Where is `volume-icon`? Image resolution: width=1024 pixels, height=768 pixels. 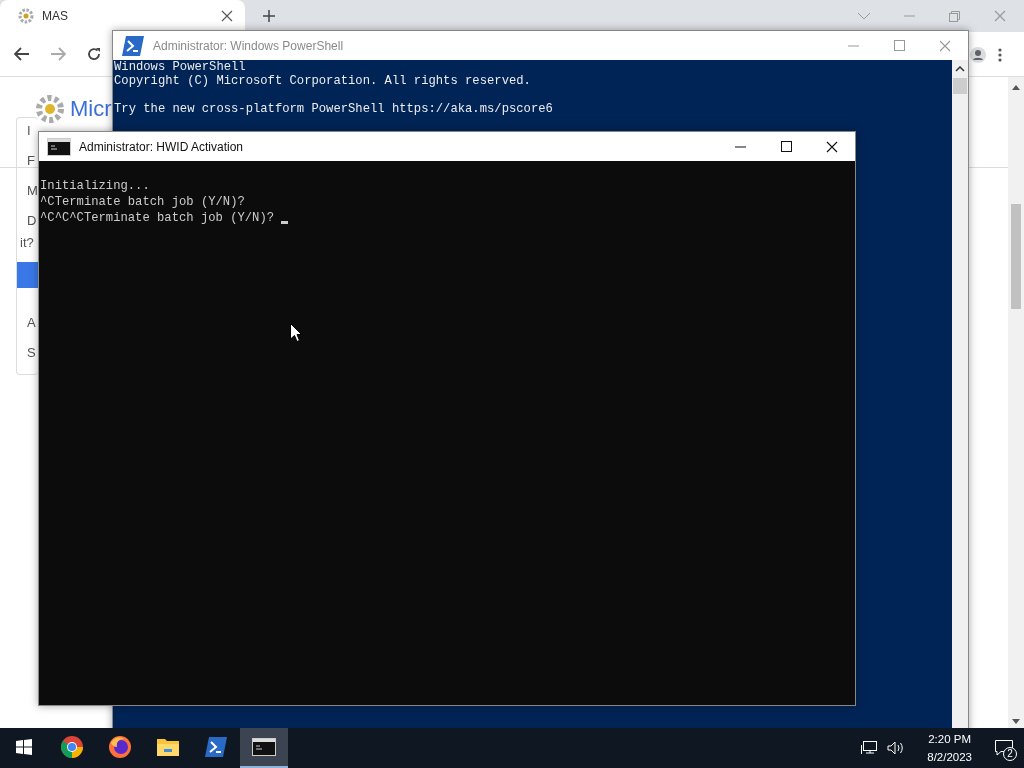
volume-icon is located at coordinates (896, 748).